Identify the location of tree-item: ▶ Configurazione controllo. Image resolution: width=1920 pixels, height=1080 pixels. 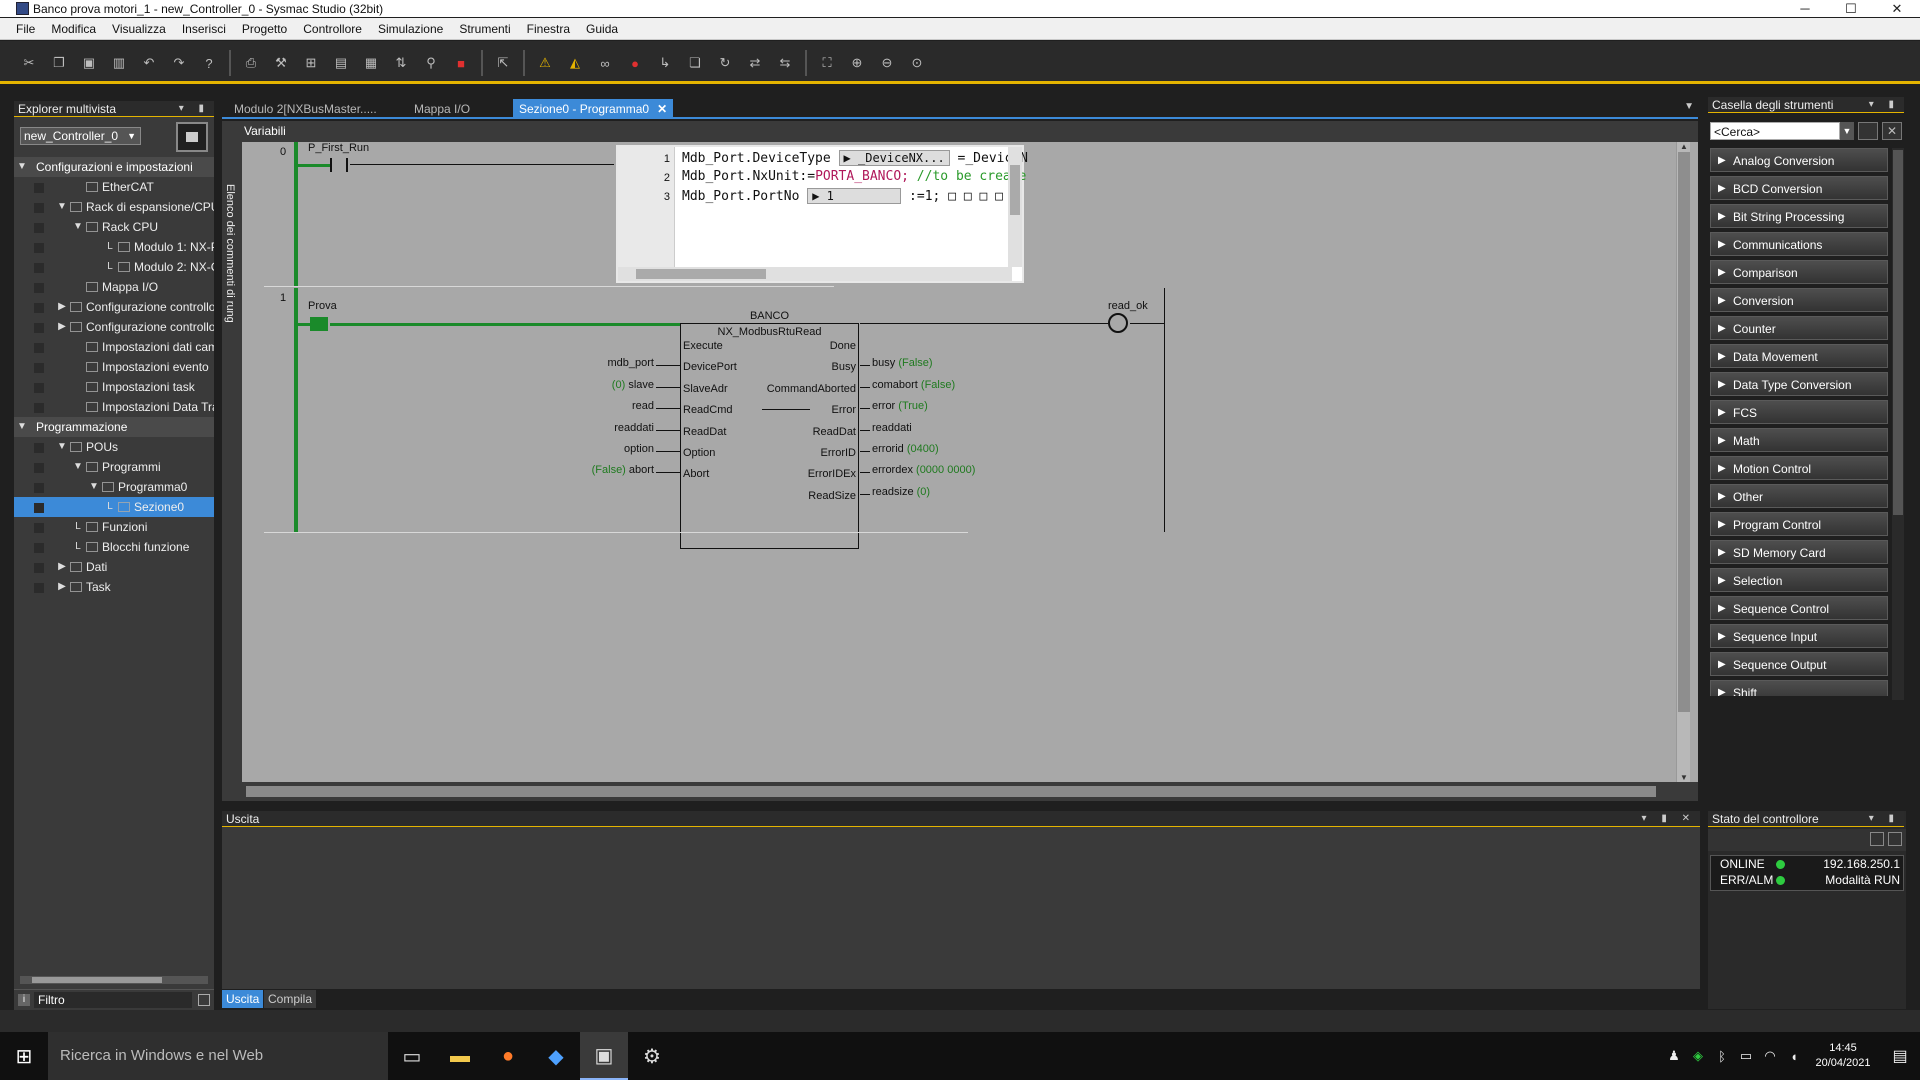
(114, 307).